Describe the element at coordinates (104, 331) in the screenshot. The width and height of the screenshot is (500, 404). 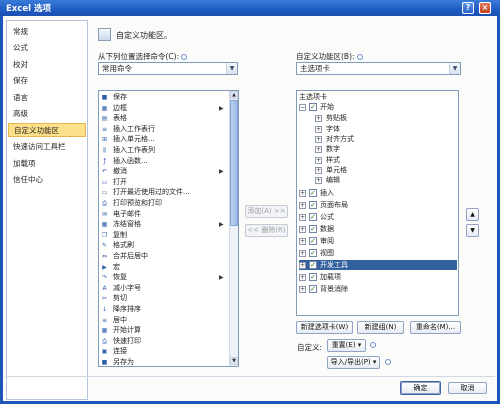
I see `calculate-icon: ▦` at that location.